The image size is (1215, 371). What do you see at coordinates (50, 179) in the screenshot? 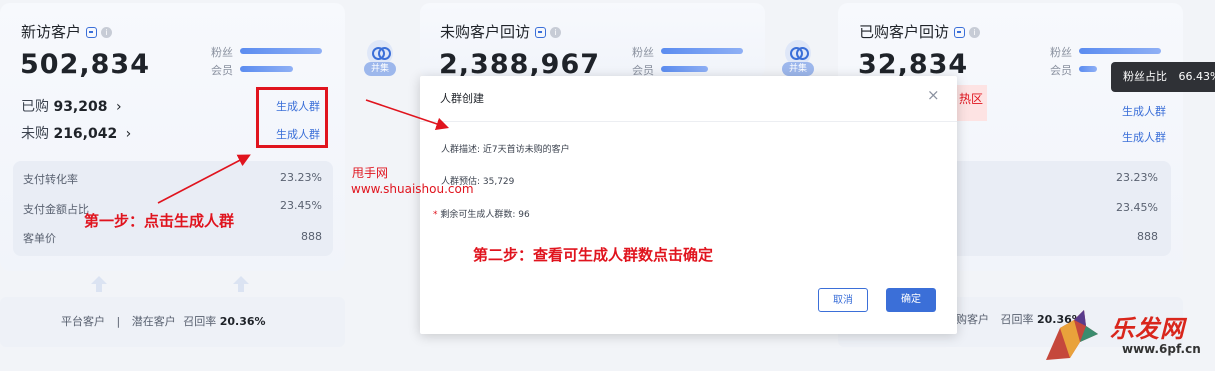
I see `stat-label-conversion: 支付转化率` at bounding box center [50, 179].